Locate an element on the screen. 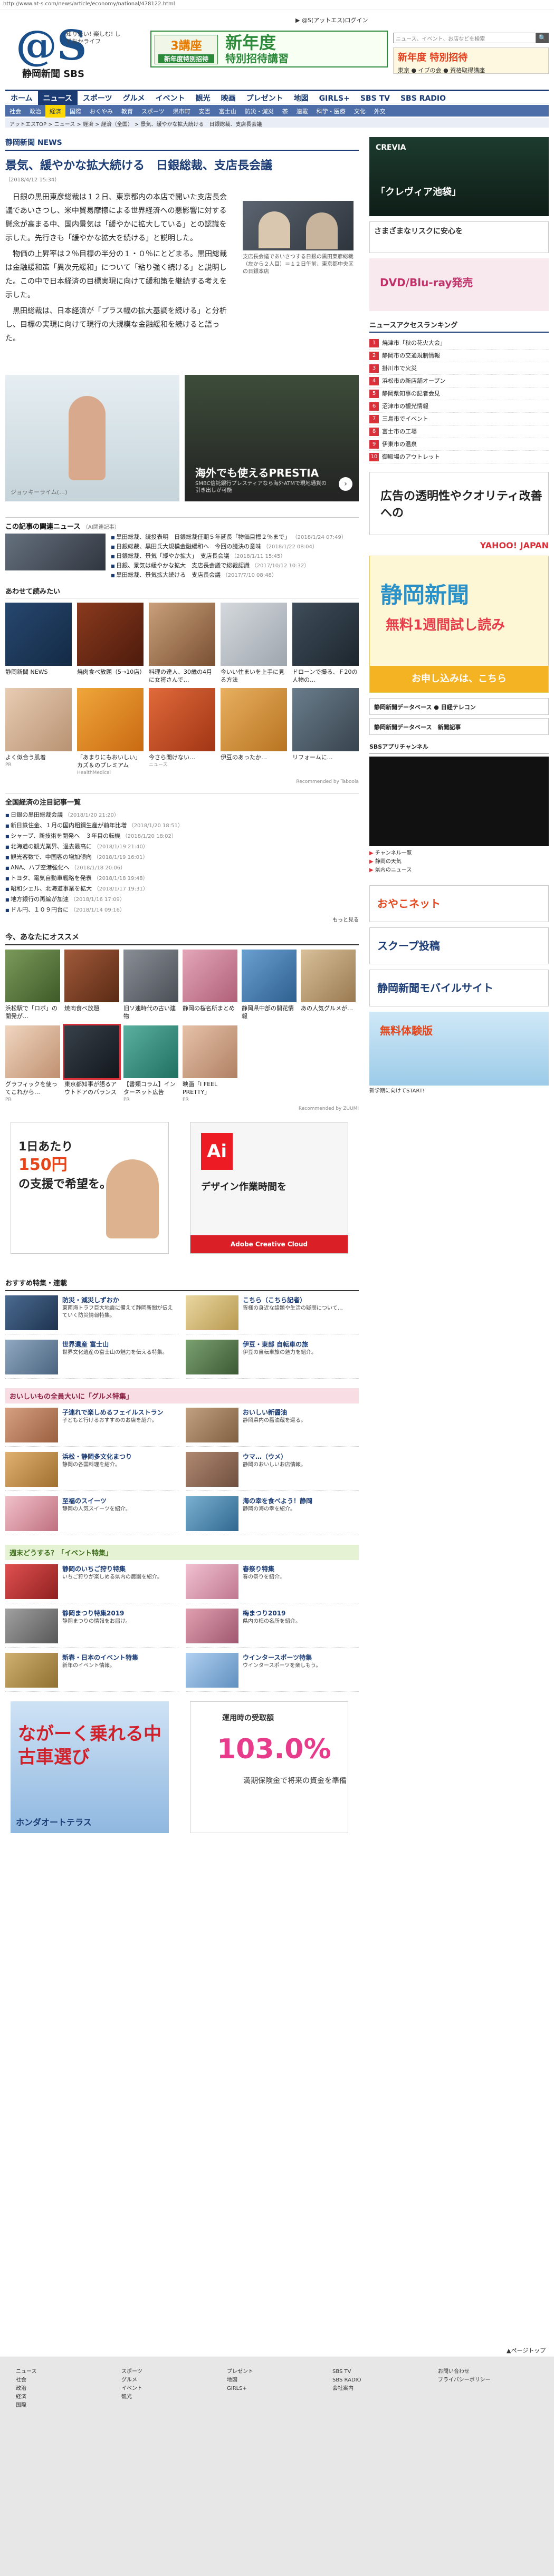 Image resolution: width=554 pixels, height=2576 pixels. list-item: 日銀総裁、景気「緩やか拡大」 支店長会議 （2018/1/11 15:45） is located at coordinates (229, 556).